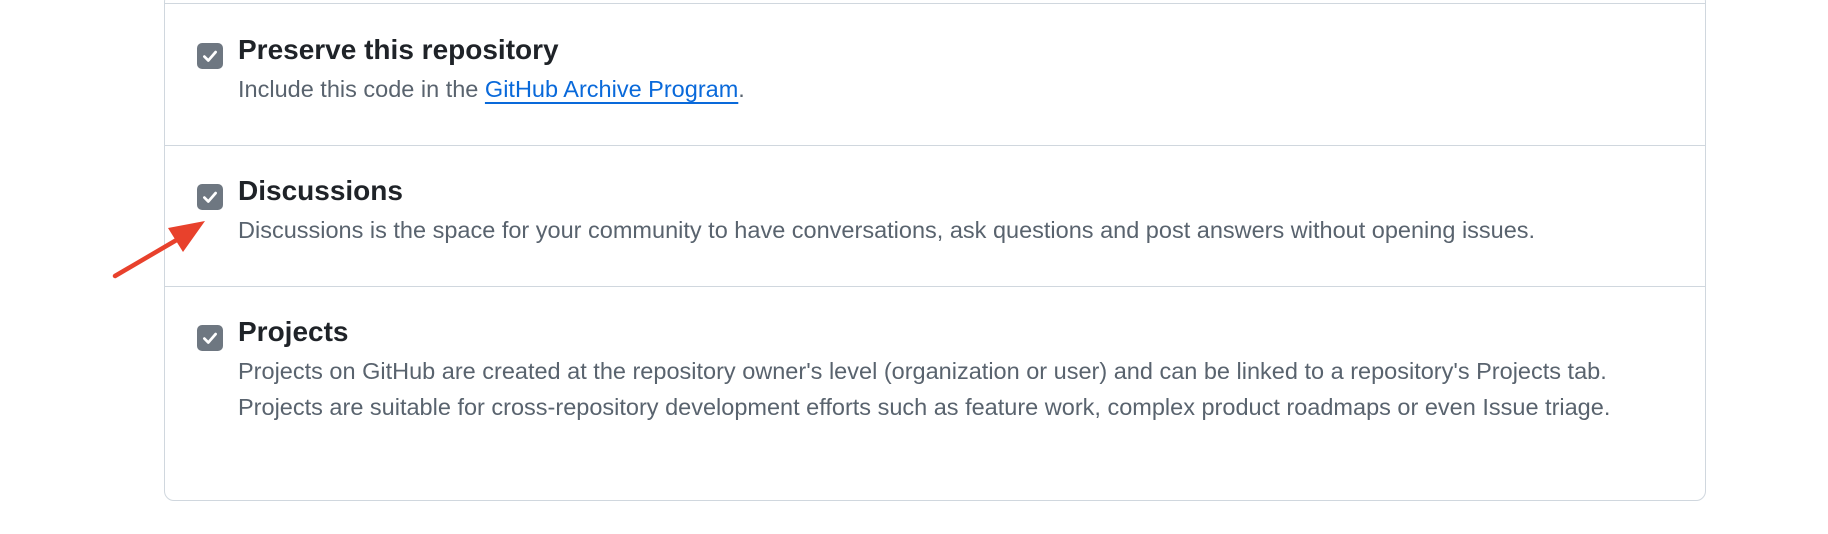  Describe the element at coordinates (158, 250) in the screenshot. I see `red-arrow-icon` at that location.